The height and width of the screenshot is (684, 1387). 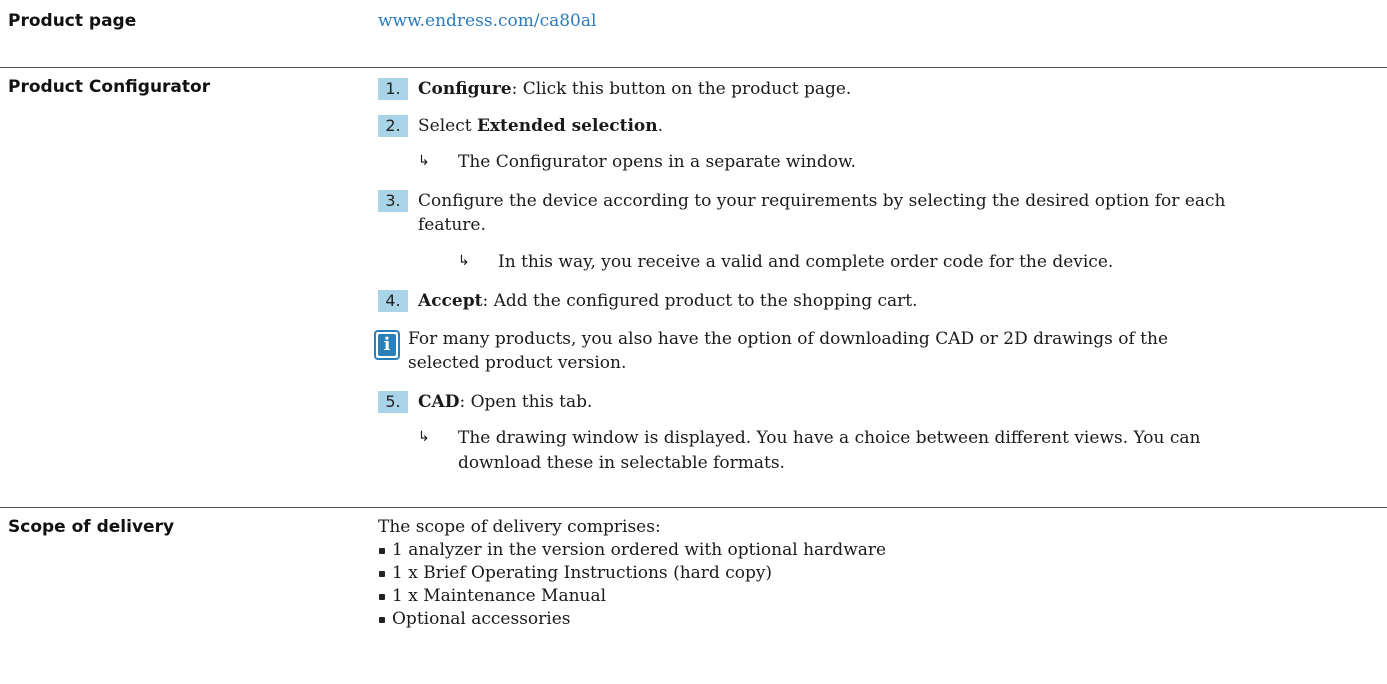 What do you see at coordinates (526, 402) in the screenshot?
I see `step-rest: : Open this tab.` at bounding box center [526, 402].